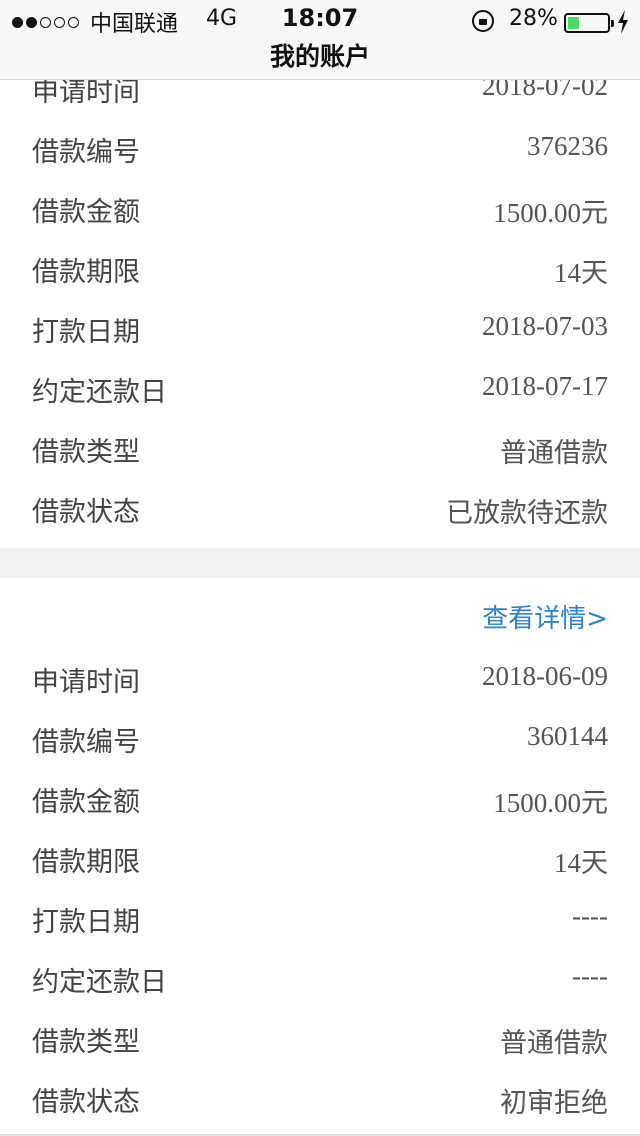  I want to click on row-label: 申请时间, so click(86, 682).